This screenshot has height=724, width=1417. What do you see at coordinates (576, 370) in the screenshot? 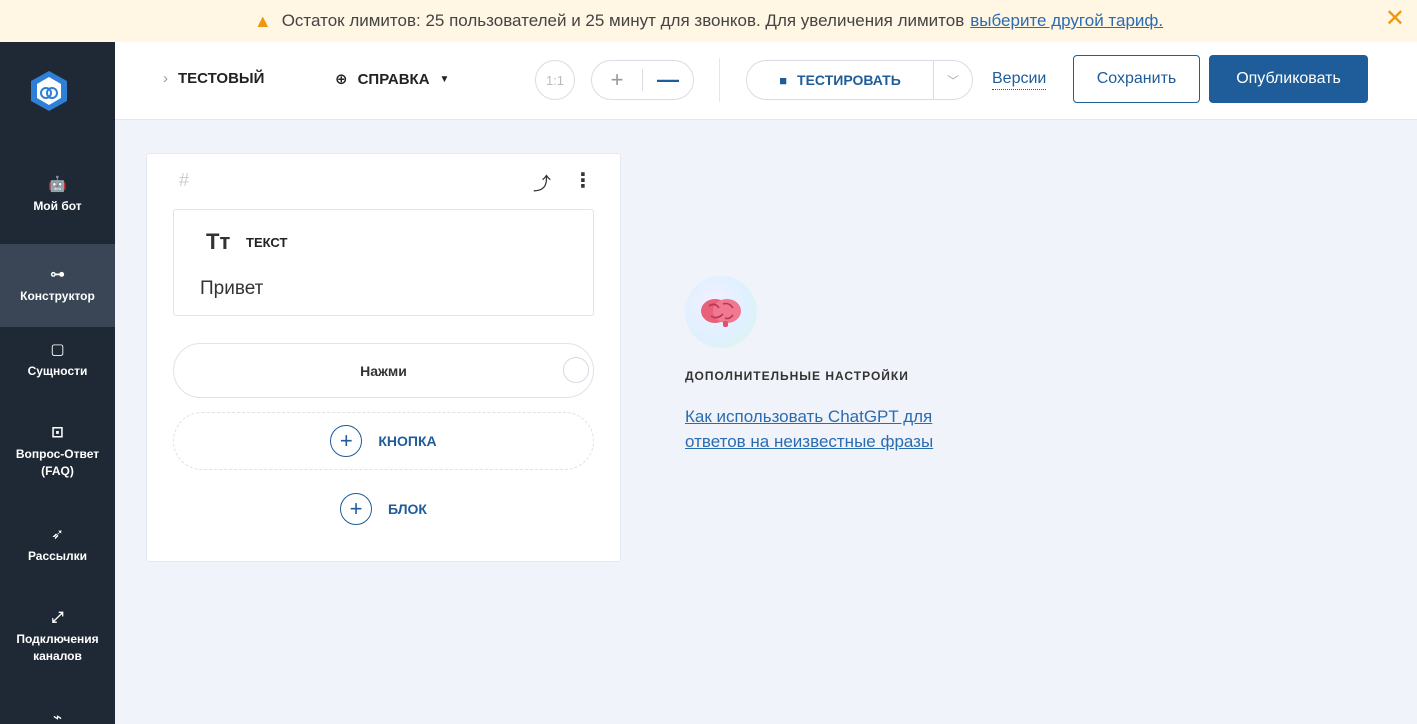
I see `button-connector-handle` at bounding box center [576, 370].